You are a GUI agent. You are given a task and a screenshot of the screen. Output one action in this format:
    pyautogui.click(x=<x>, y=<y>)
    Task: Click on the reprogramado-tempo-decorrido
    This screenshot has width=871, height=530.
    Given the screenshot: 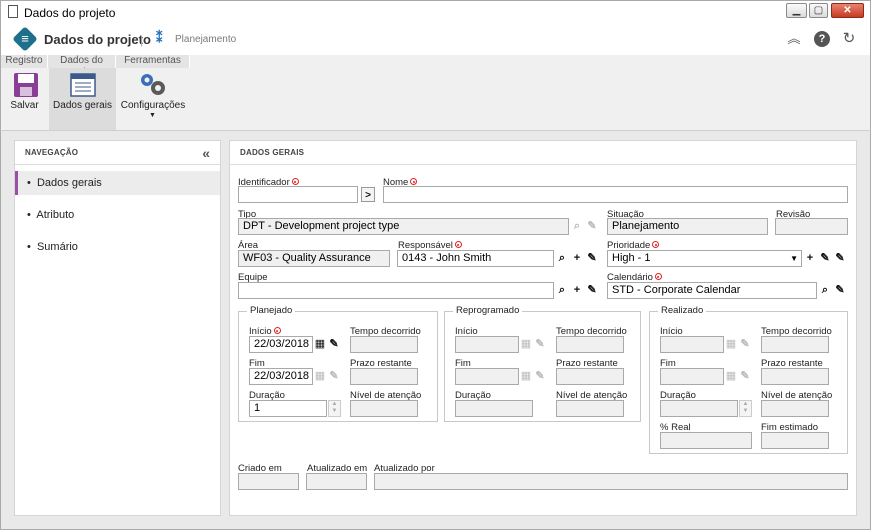 What is the action you would take?
    pyautogui.click(x=590, y=344)
    